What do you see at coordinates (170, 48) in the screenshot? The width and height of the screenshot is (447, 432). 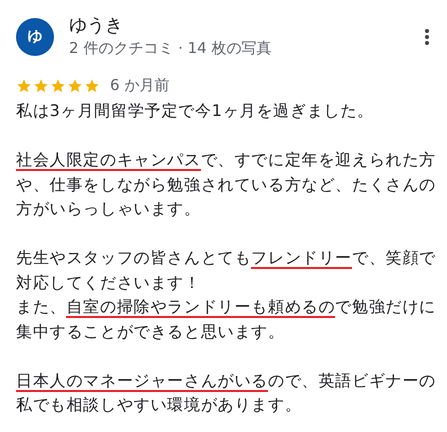 I see `reviewer-stats: 2 件のクチコミ · 14 枚の写真` at bounding box center [170, 48].